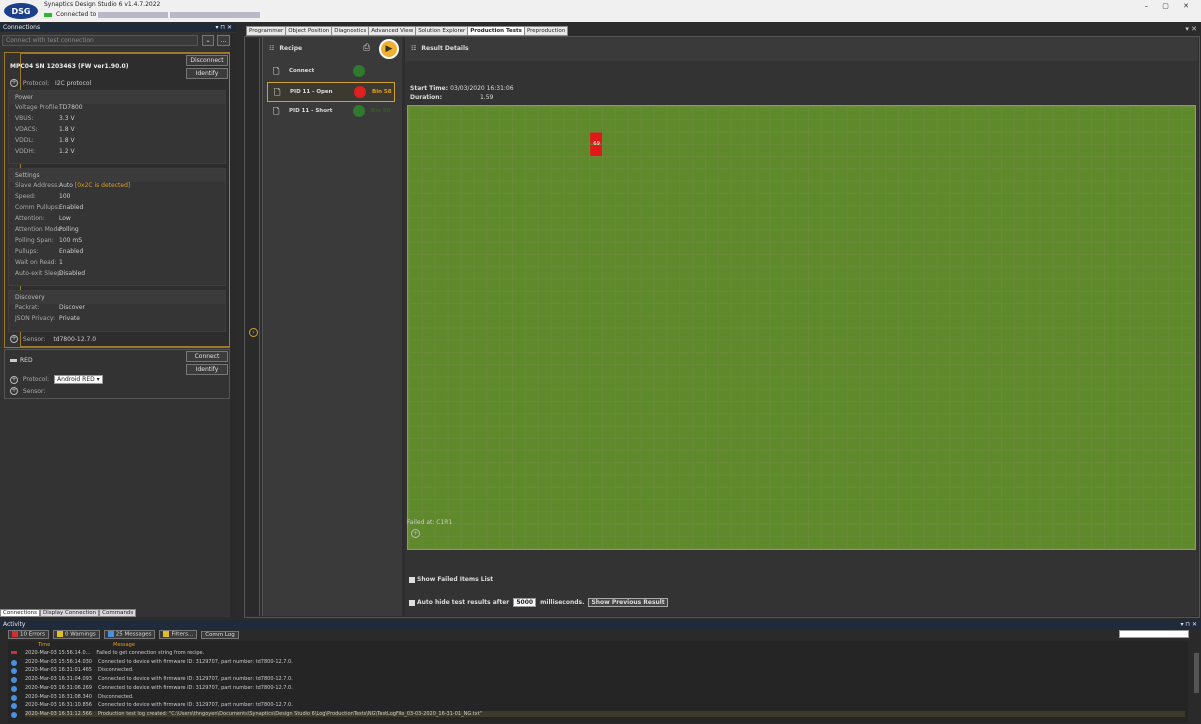 The height and width of the screenshot is (724, 1201). Describe the element at coordinates (29, 634) in the screenshot. I see `activity-filter-button: 10 Errors` at that location.